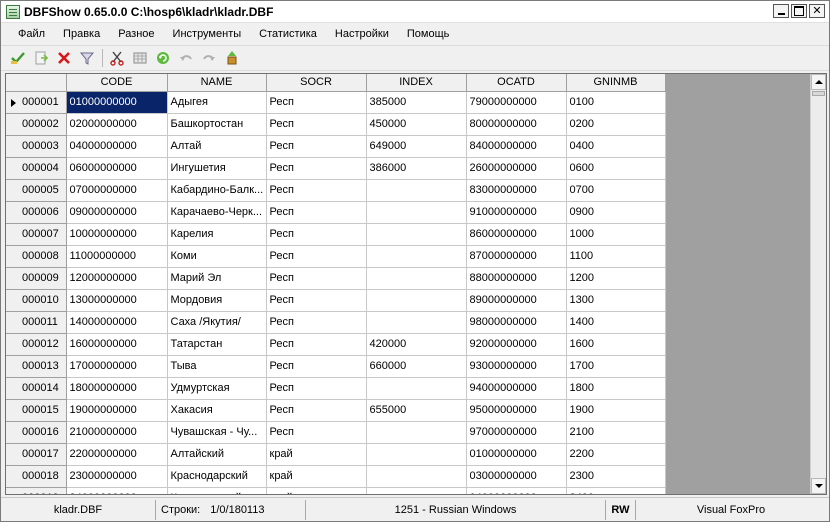 The height and width of the screenshot is (522, 830). What do you see at coordinates (616, 83) in the screenshot?
I see `column-header-gninmb: GNINMB` at bounding box center [616, 83].